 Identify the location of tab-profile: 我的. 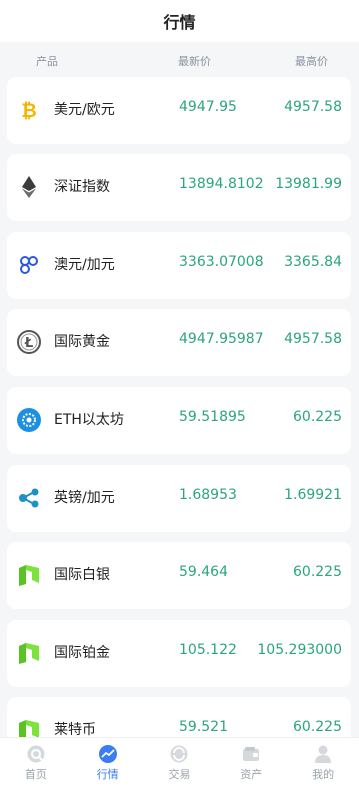
(323, 763).